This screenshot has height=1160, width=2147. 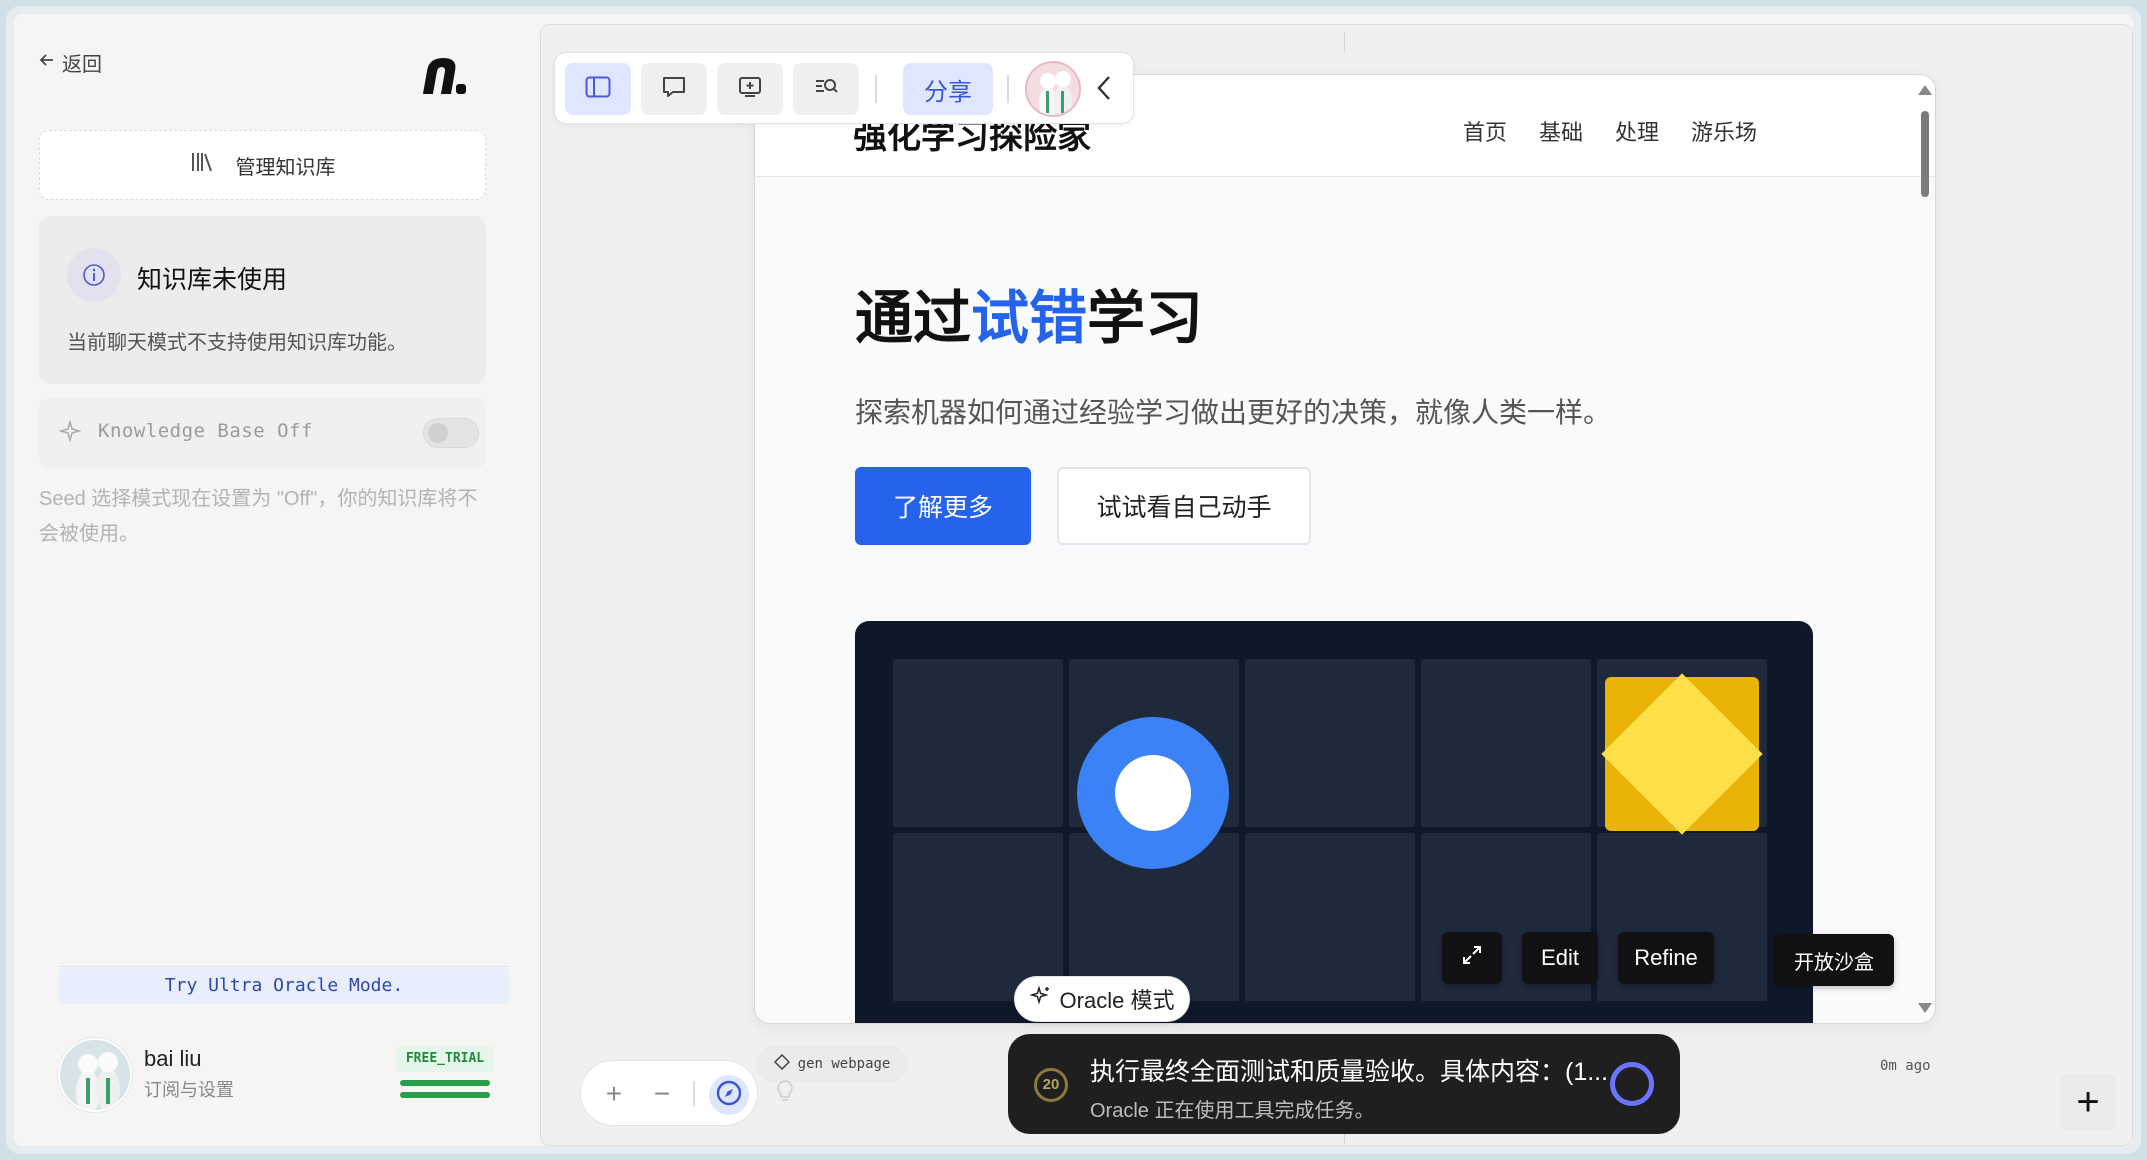 I want to click on lightbulb-icon, so click(x=785, y=1093).